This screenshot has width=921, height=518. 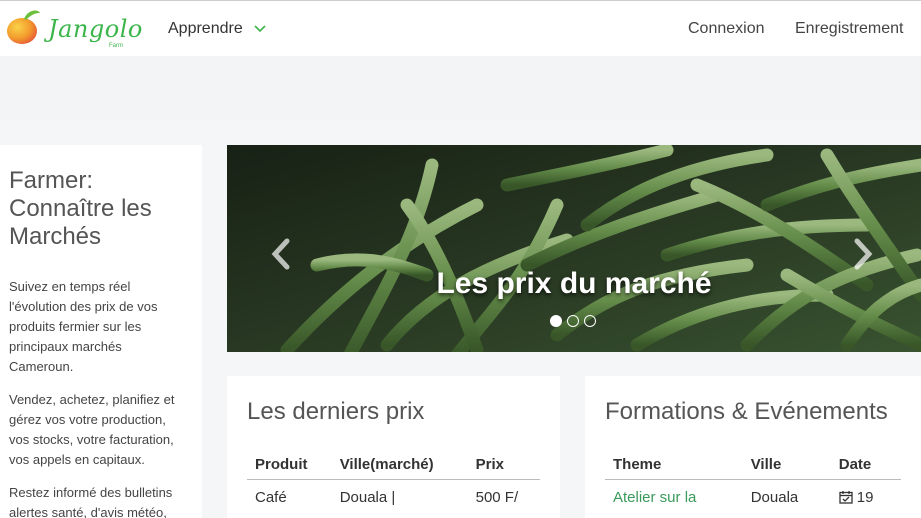 What do you see at coordinates (574, 283) in the screenshot?
I see `carousel-caption: Les prix du marché` at bounding box center [574, 283].